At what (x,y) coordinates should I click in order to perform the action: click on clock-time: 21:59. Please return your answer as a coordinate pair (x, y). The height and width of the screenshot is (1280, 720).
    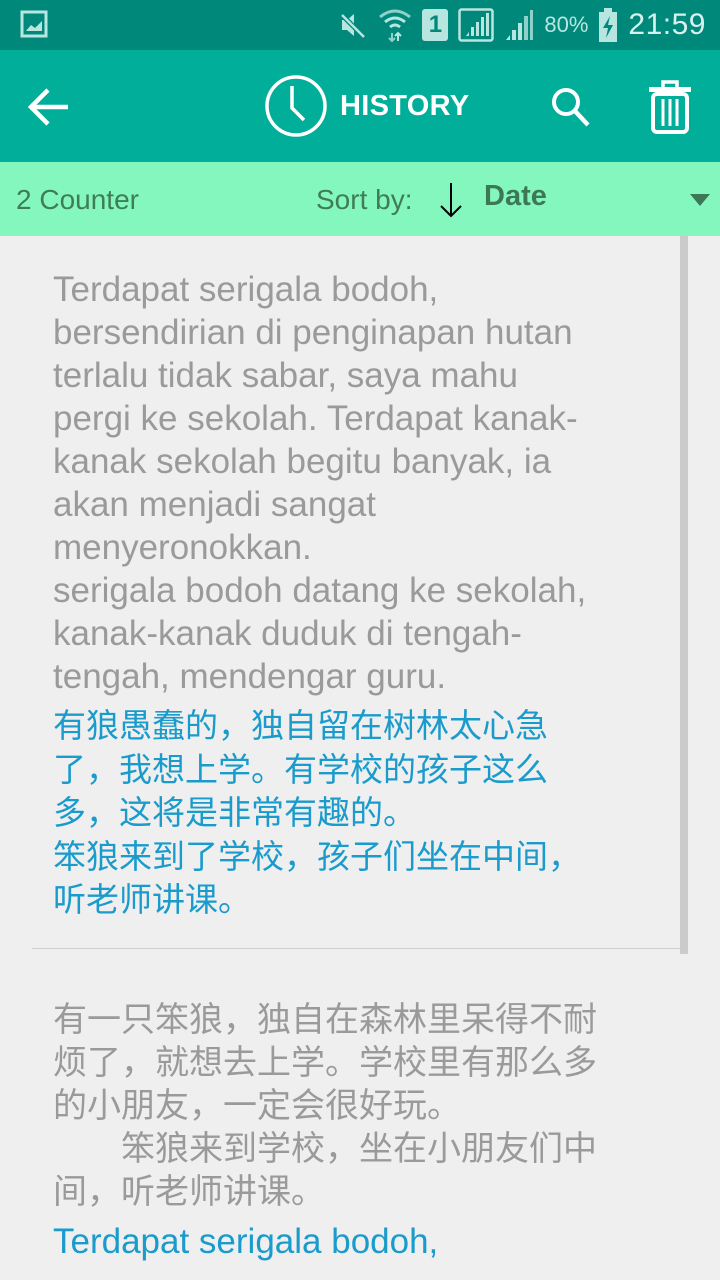
    Looking at the image, I should click on (667, 24).